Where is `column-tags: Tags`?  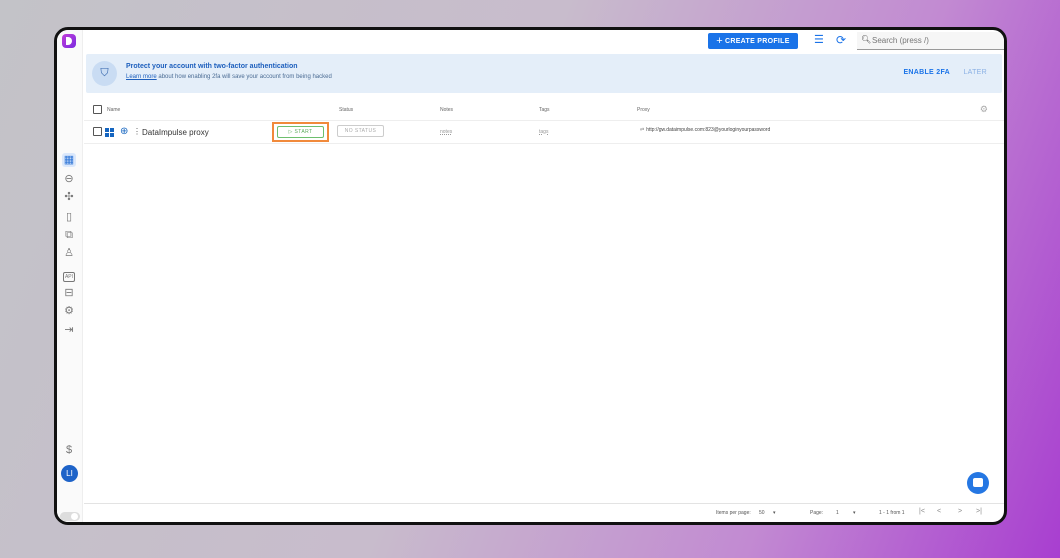 column-tags: Tags is located at coordinates (544, 110).